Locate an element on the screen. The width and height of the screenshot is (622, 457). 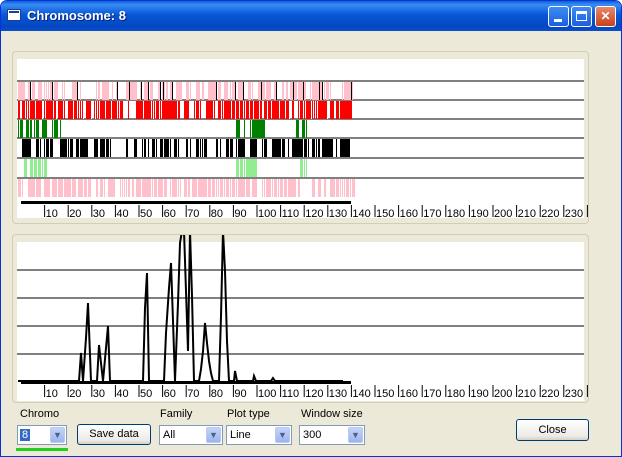
x-tick-label: 10 is located at coordinates (52, 394).